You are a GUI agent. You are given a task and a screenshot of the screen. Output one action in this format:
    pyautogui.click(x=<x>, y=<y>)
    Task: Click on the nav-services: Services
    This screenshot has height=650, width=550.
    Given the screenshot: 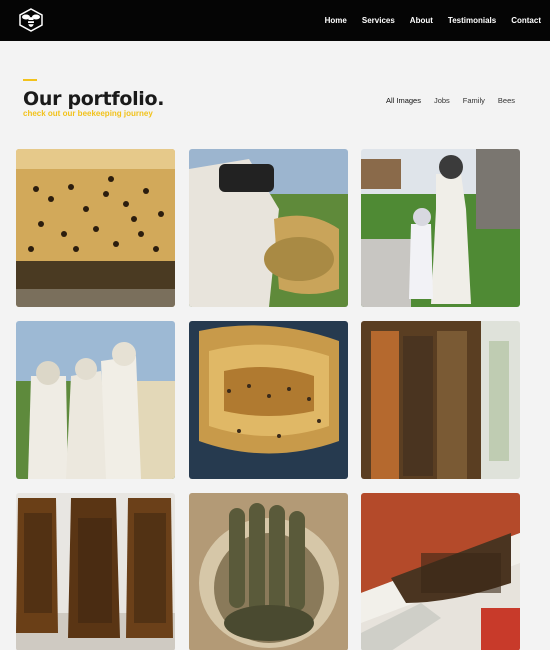 What is the action you would take?
    pyautogui.click(x=378, y=20)
    